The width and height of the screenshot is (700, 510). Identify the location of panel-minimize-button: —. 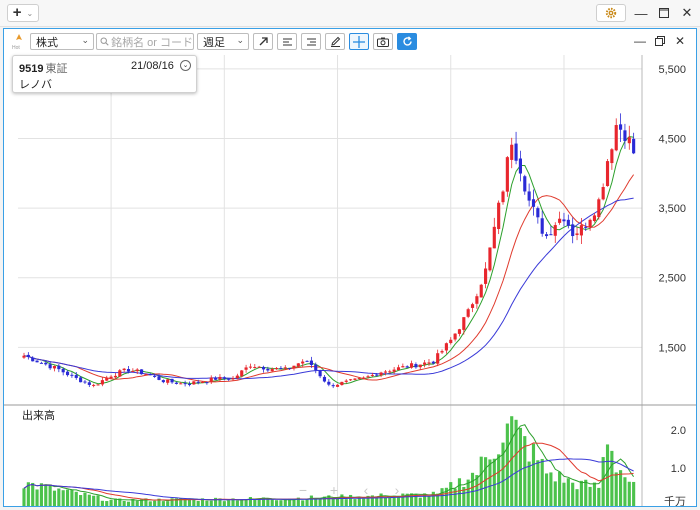
(640, 41).